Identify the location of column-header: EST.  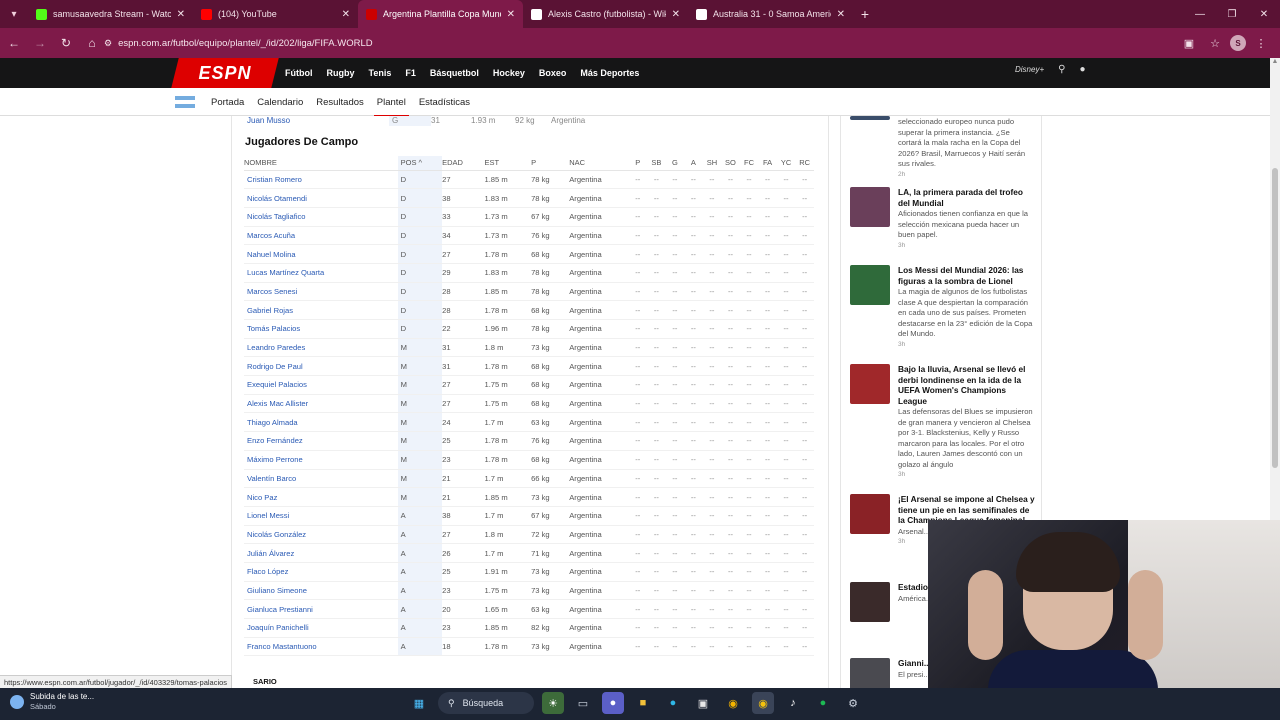
(508, 163).